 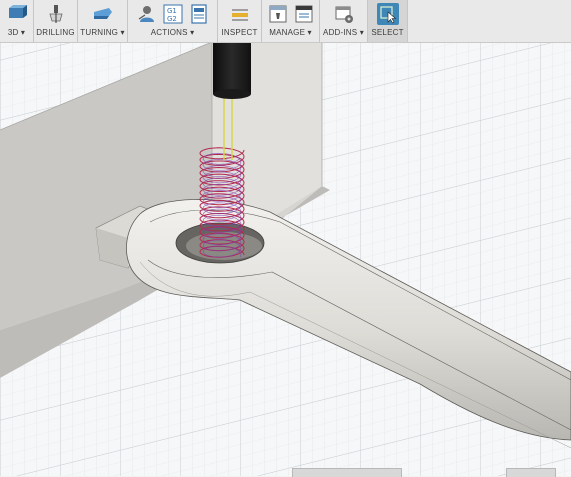 I want to click on group-3d: 3D ▾, so click(x=17, y=21).